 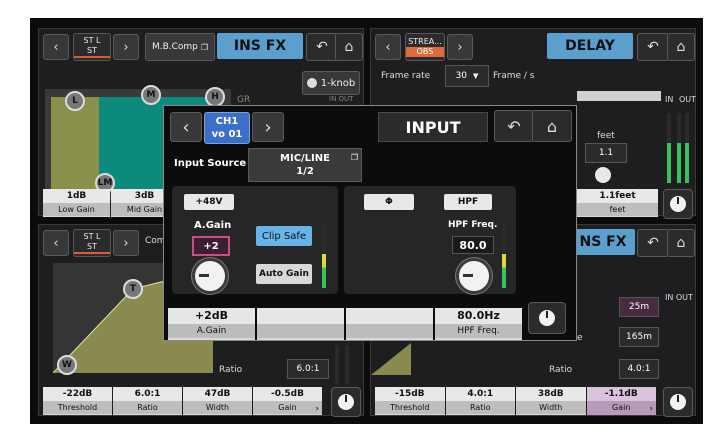 I want to click on input-param-strip: +2dB A.Gain 80.0Hz HPF Freq., so click(x=346, y=324).